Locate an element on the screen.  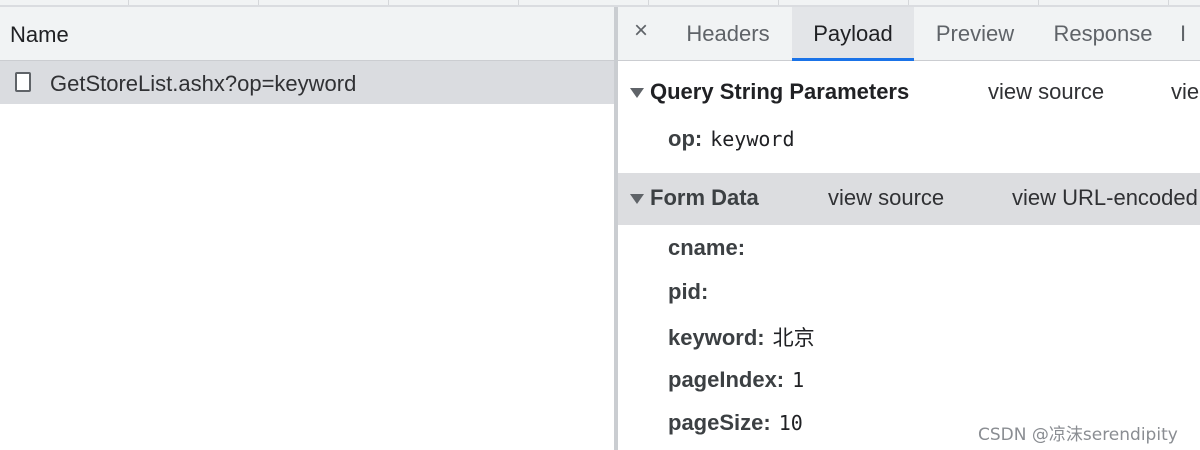
param-key: pageIndex: is located at coordinates (726, 379).